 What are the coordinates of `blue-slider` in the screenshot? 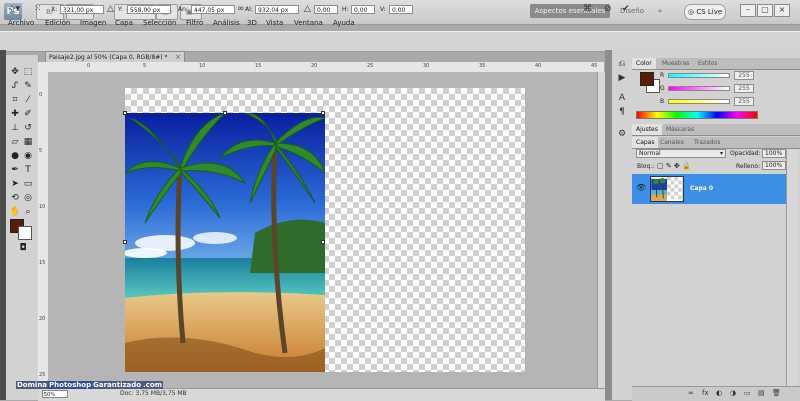 It's located at (699, 101).